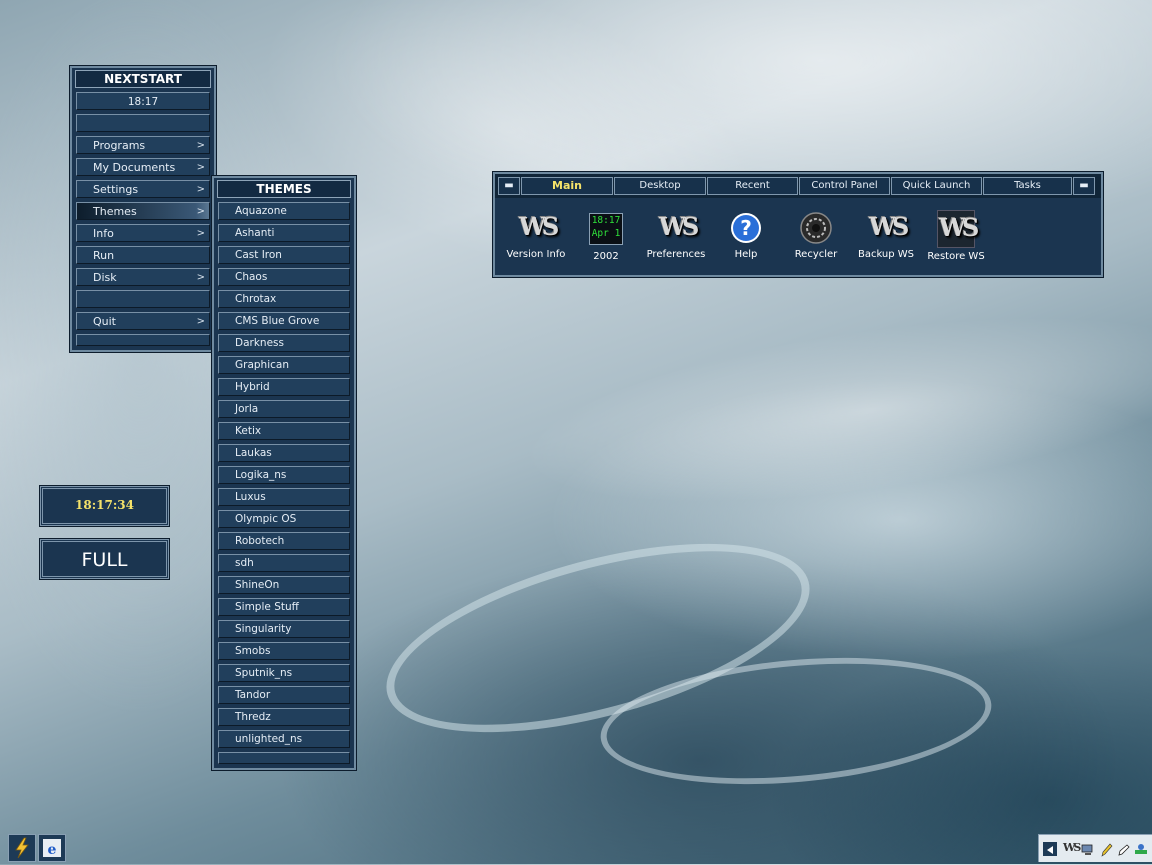  I want to click on theme-item-label: Chaos, so click(251, 277).